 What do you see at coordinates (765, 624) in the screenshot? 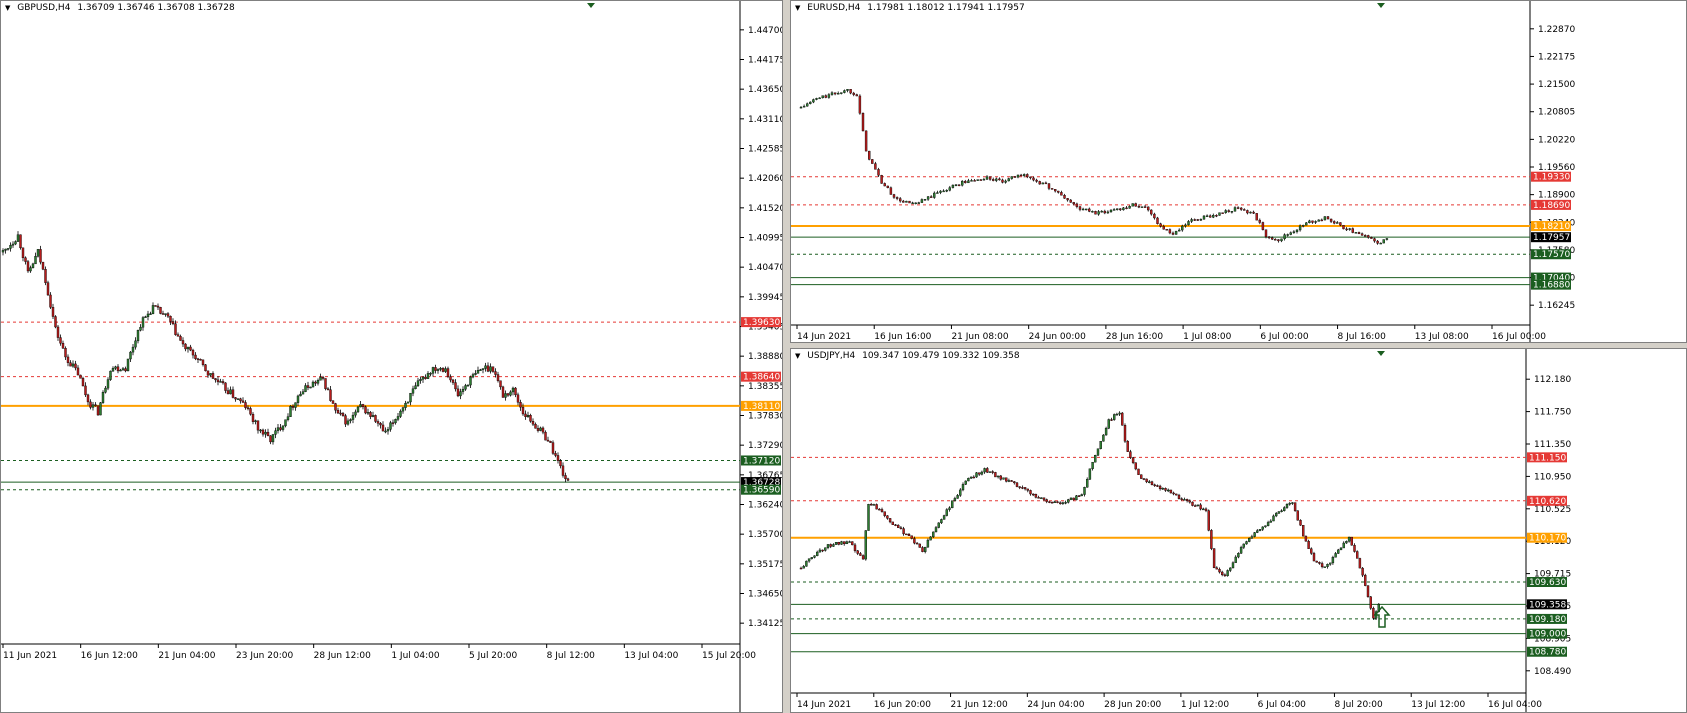
I see `y-tick-label: 1.34125` at bounding box center [765, 624].